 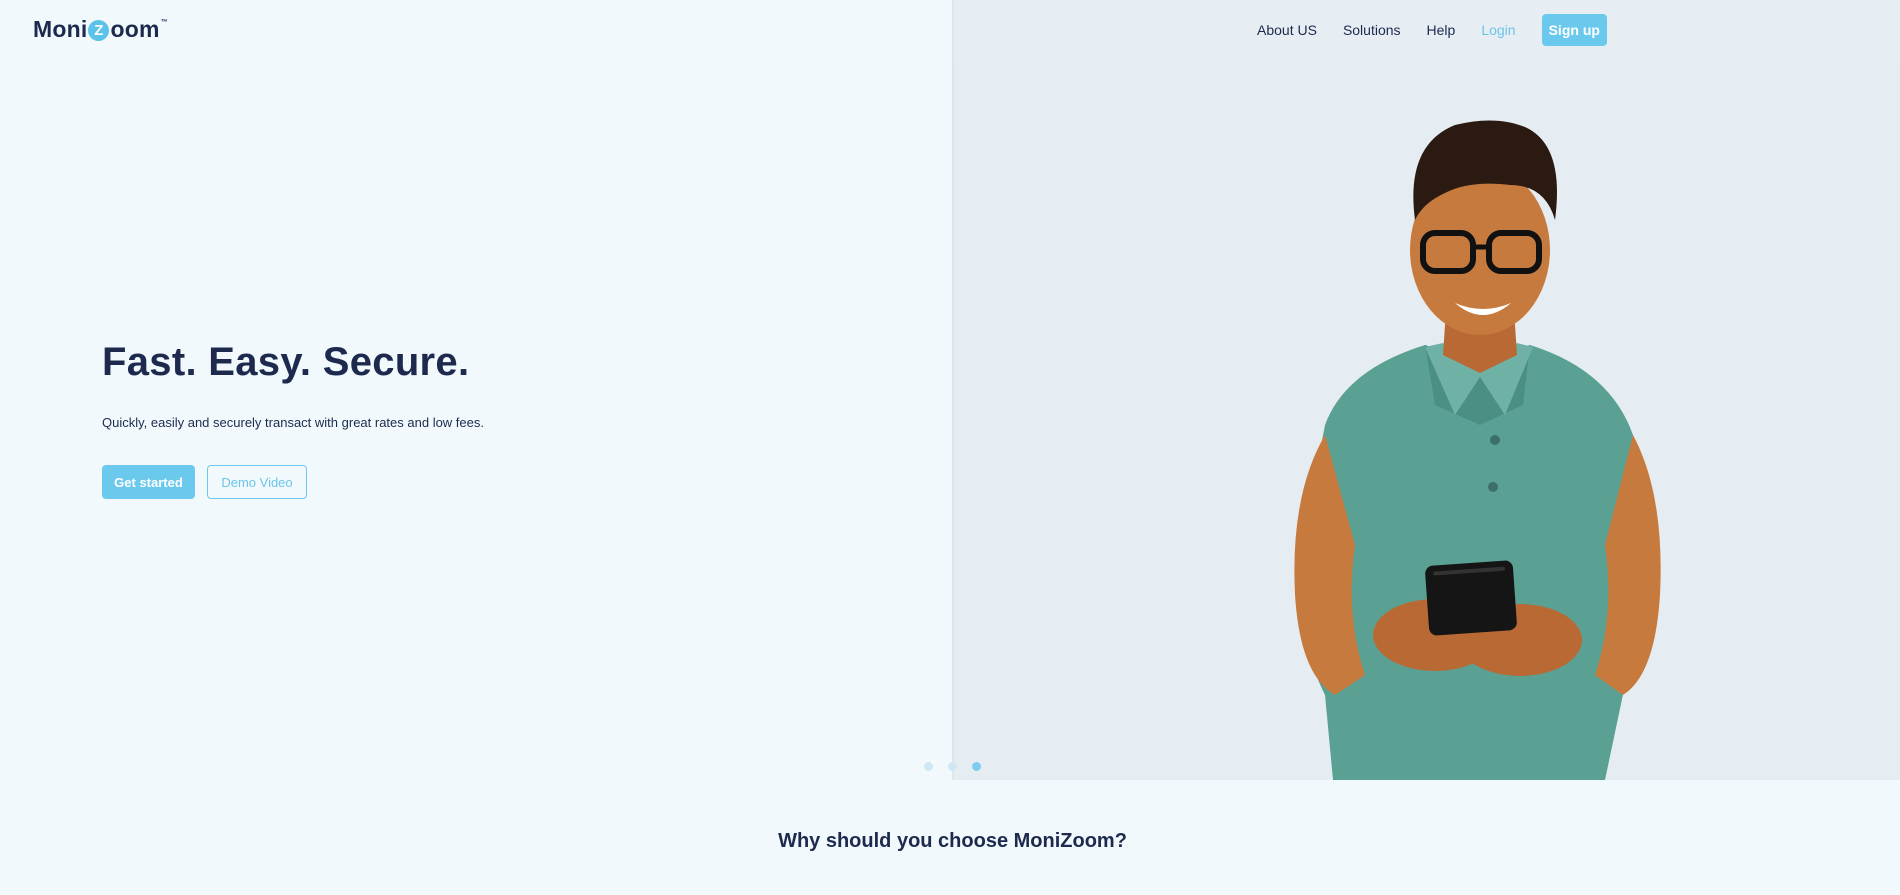 What do you see at coordinates (148, 482) in the screenshot?
I see `get-started-button: Get started` at bounding box center [148, 482].